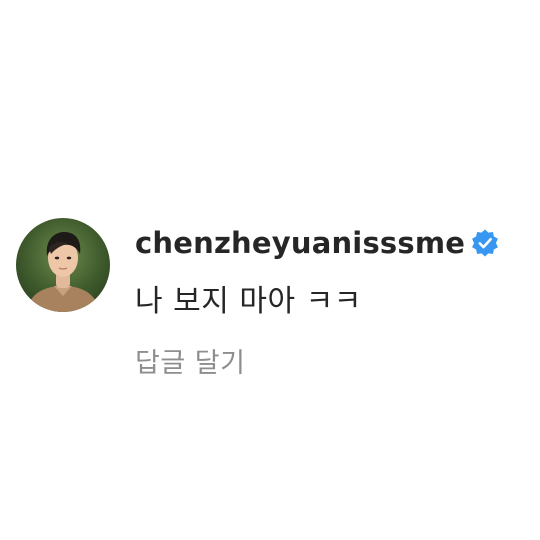 The width and height of the screenshot is (540, 540). I want to click on comment-text: 나 보지 마아 ㅋㅋ, so click(248, 301).